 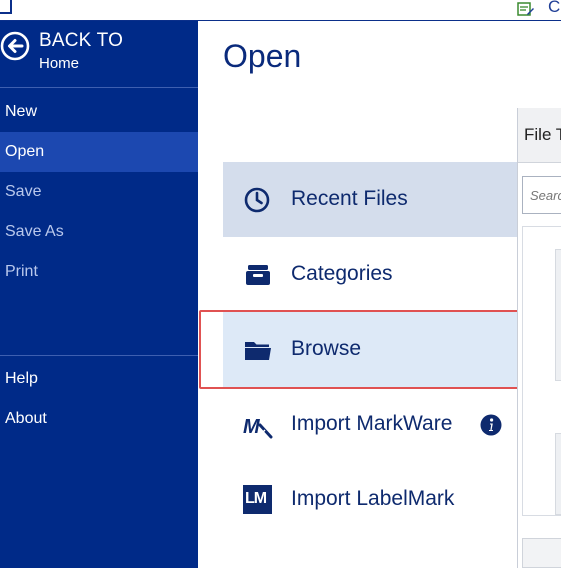 I want to click on file-panel: File T Search, so click(x=539, y=338).